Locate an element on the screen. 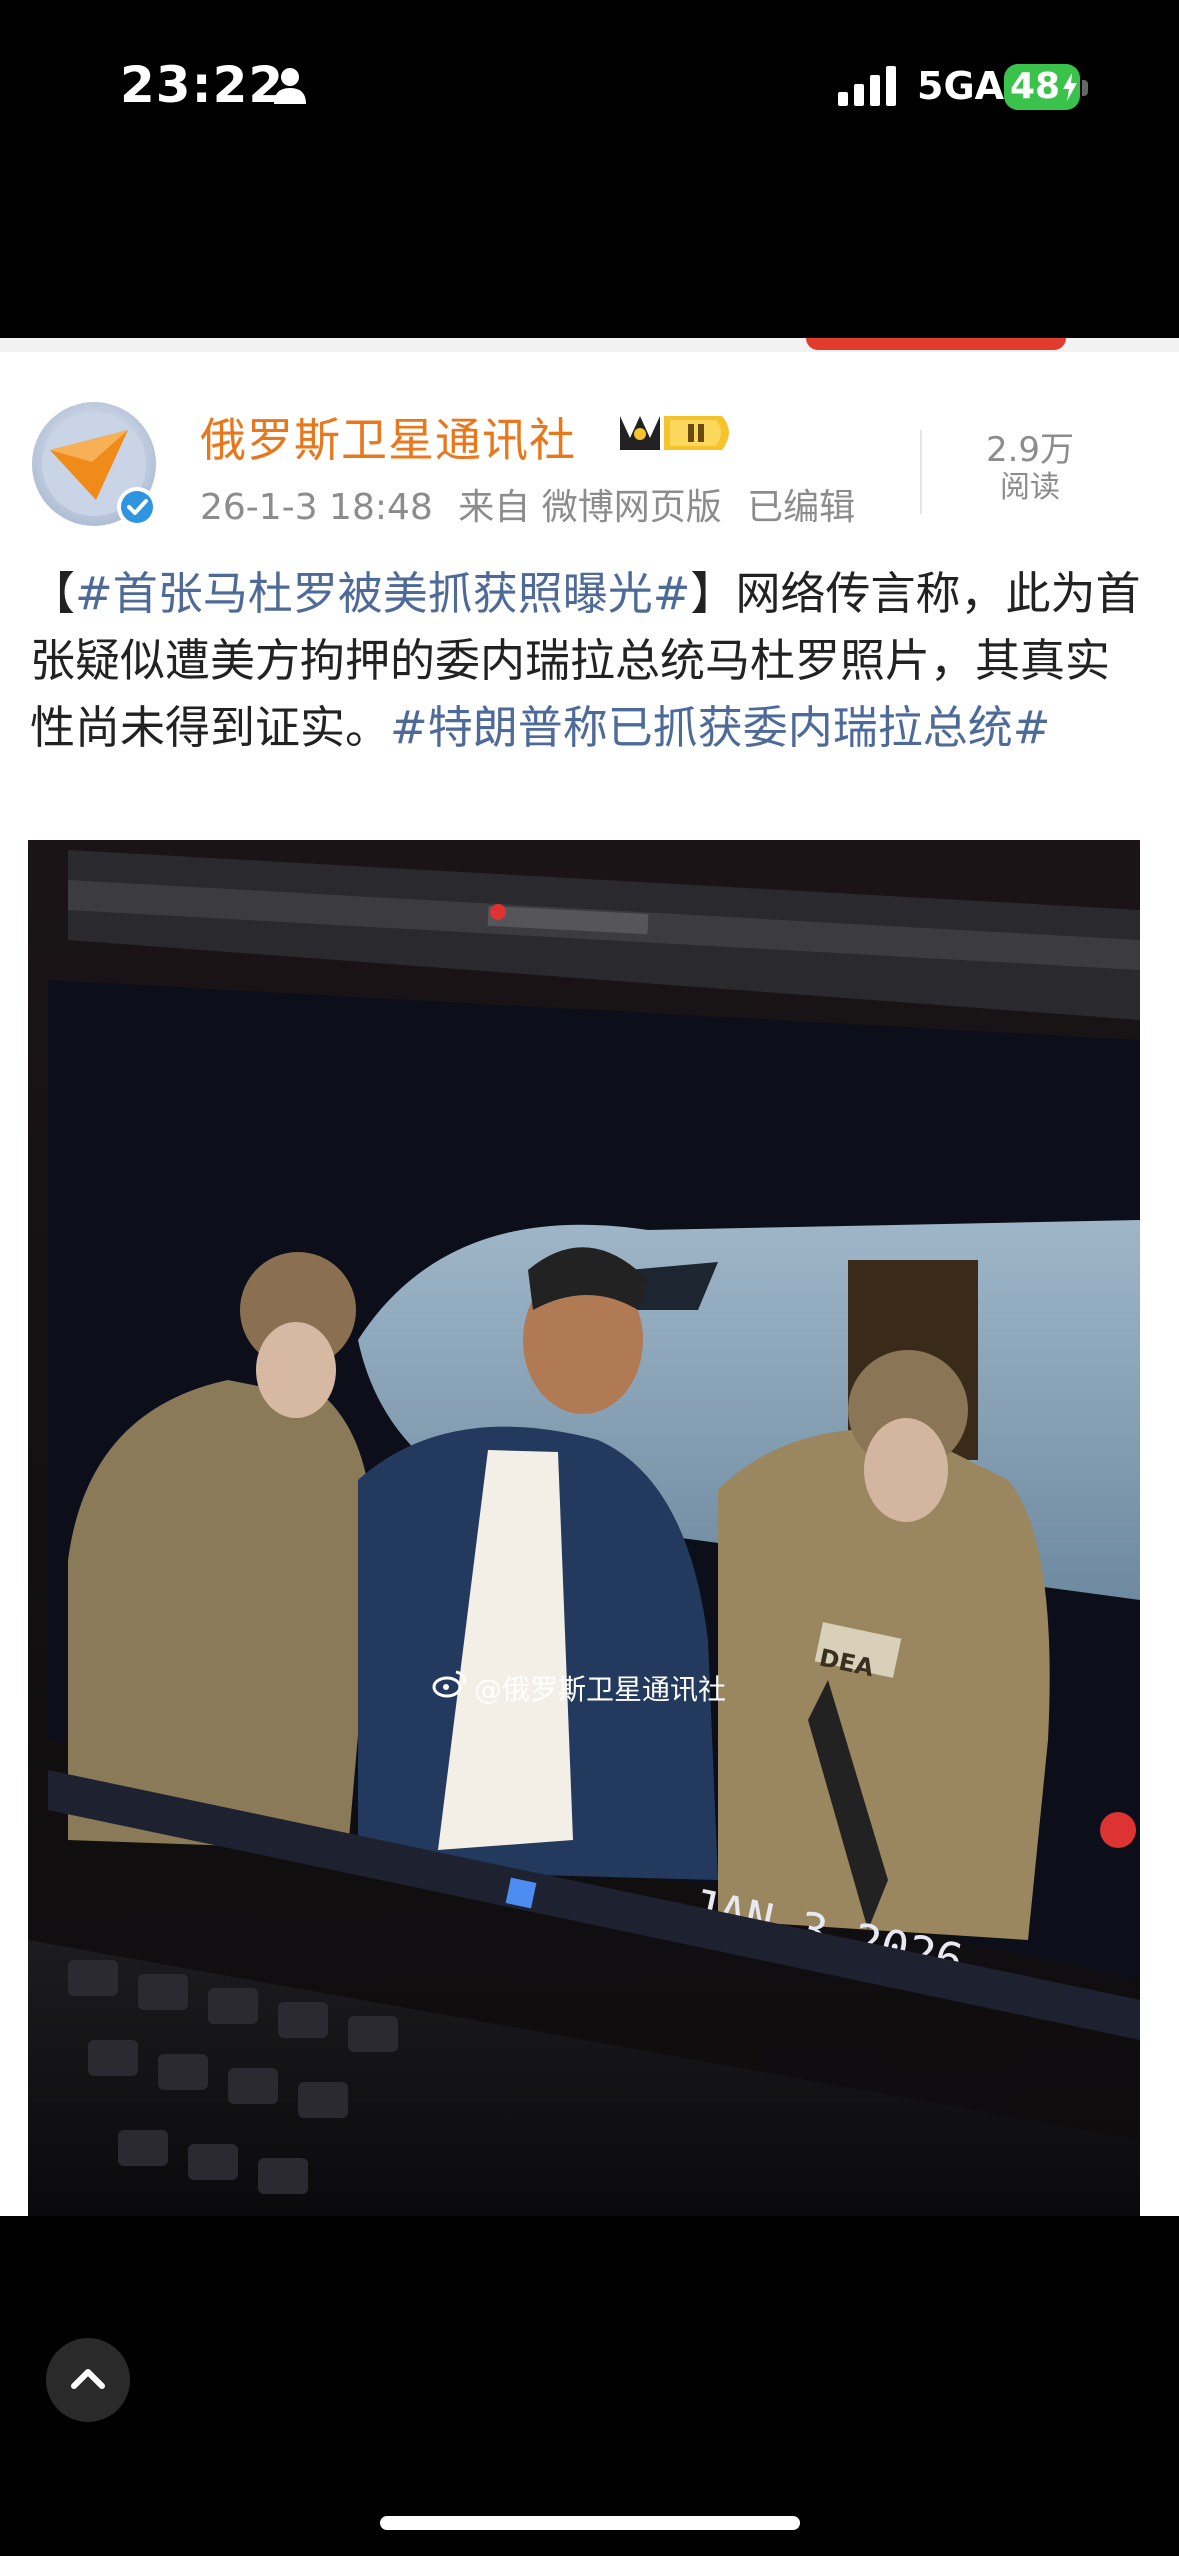 This screenshot has height=2556, width=1179. bracket-close: 】 is located at coordinates (713, 593).